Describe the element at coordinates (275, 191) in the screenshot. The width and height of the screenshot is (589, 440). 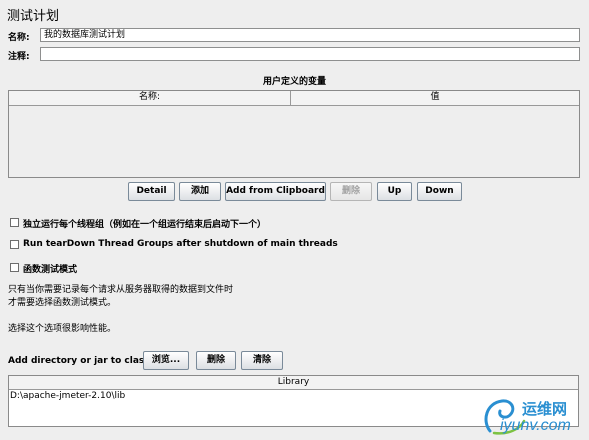
I see `add-from-clipboard-button: Add from Clipboard` at that location.